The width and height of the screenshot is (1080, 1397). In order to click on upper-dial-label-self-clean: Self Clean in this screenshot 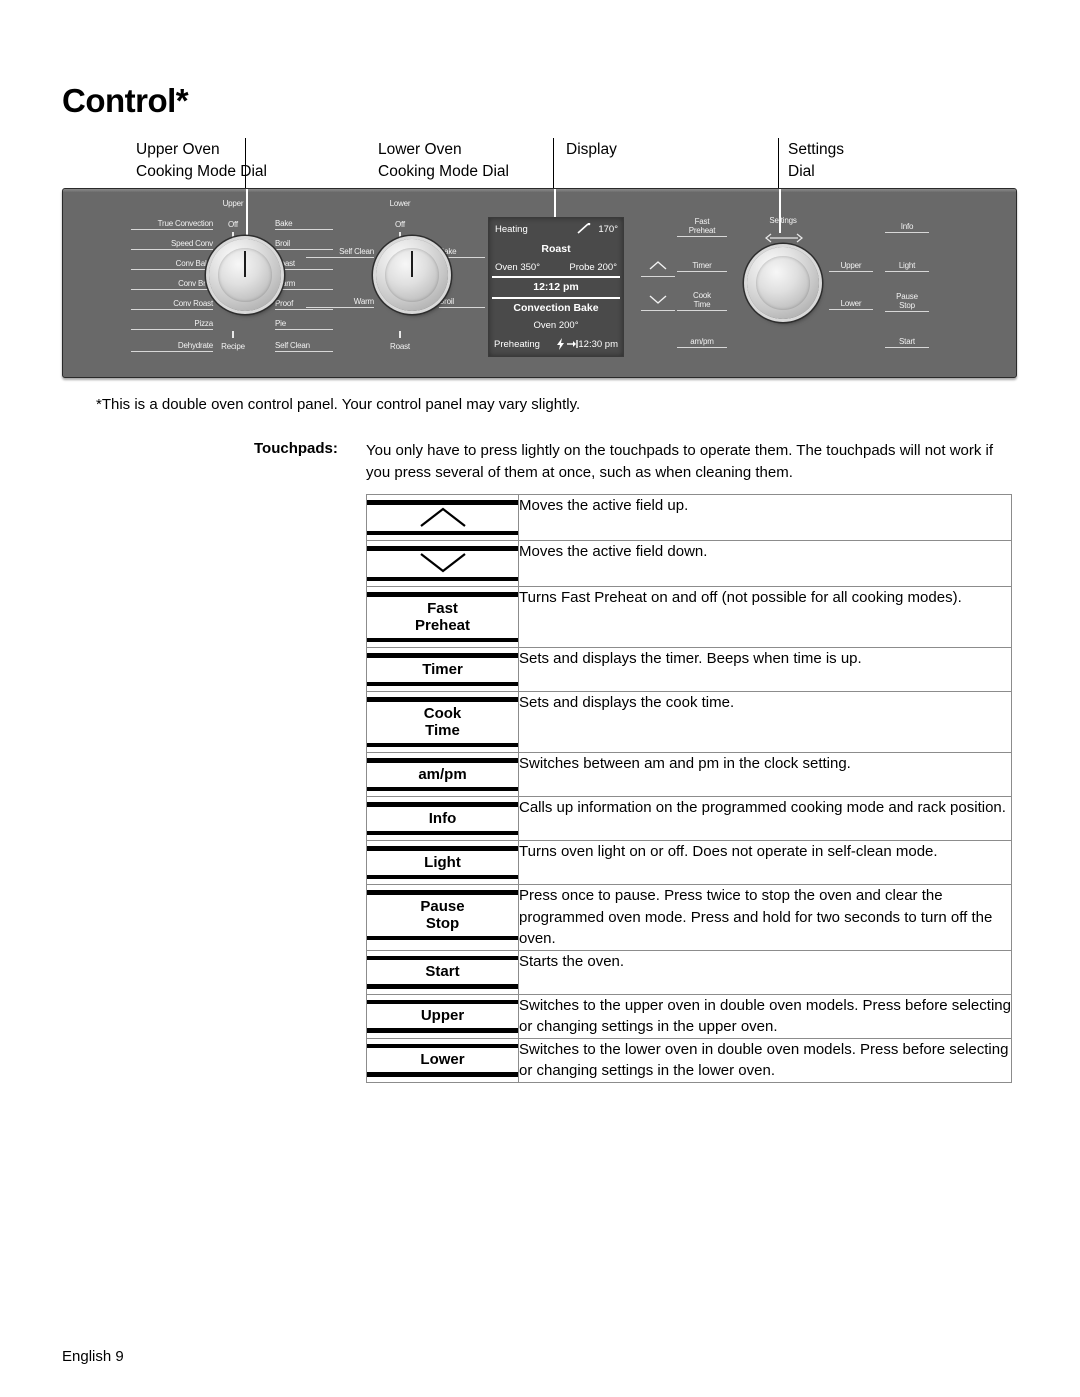, I will do `click(304, 346)`.